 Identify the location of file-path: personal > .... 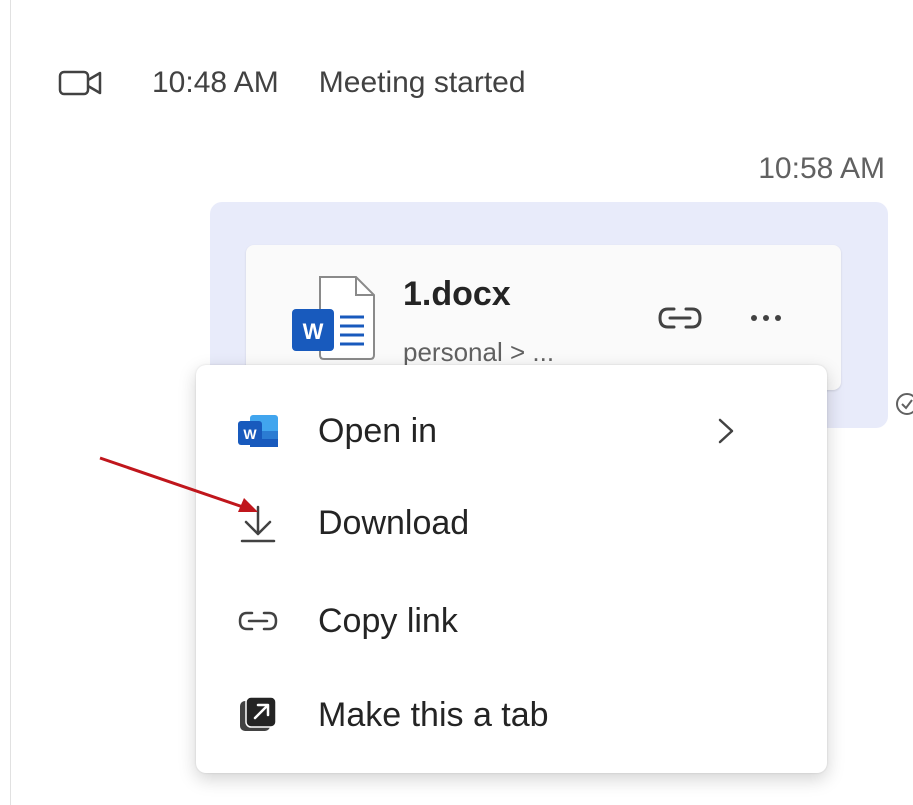
(479, 352).